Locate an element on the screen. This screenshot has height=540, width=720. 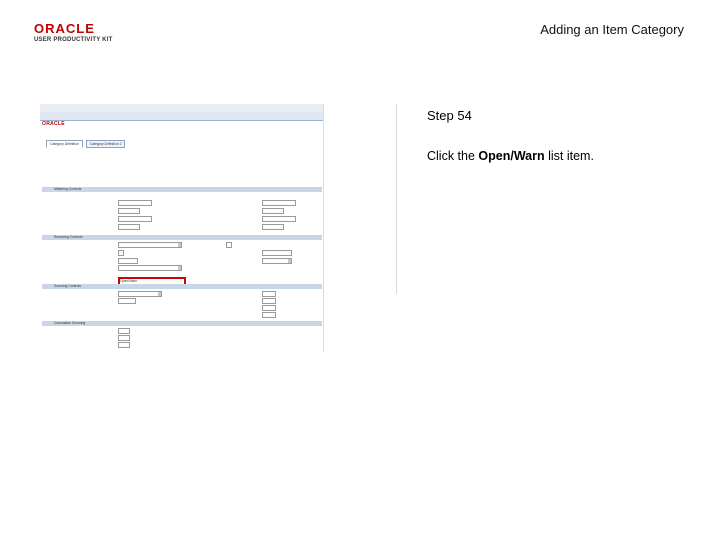
slide-title: Adding an Item Category is located at coordinates (612, 29).